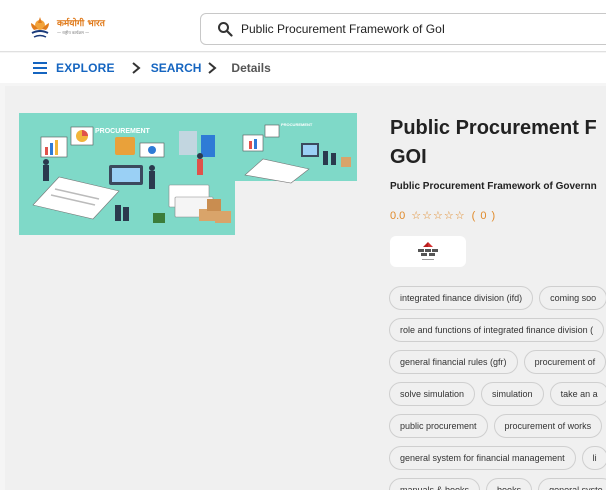 The width and height of the screenshot is (606, 490). I want to click on course-subtitle: Public Procurement Framework of Governn, so click(493, 186).